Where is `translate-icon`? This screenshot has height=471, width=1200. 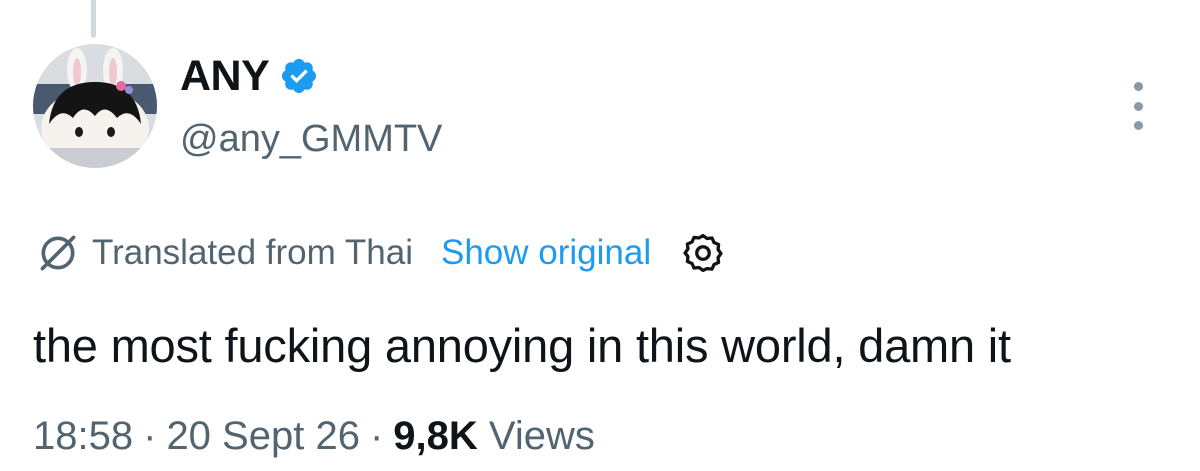
translate-icon is located at coordinates (58, 253).